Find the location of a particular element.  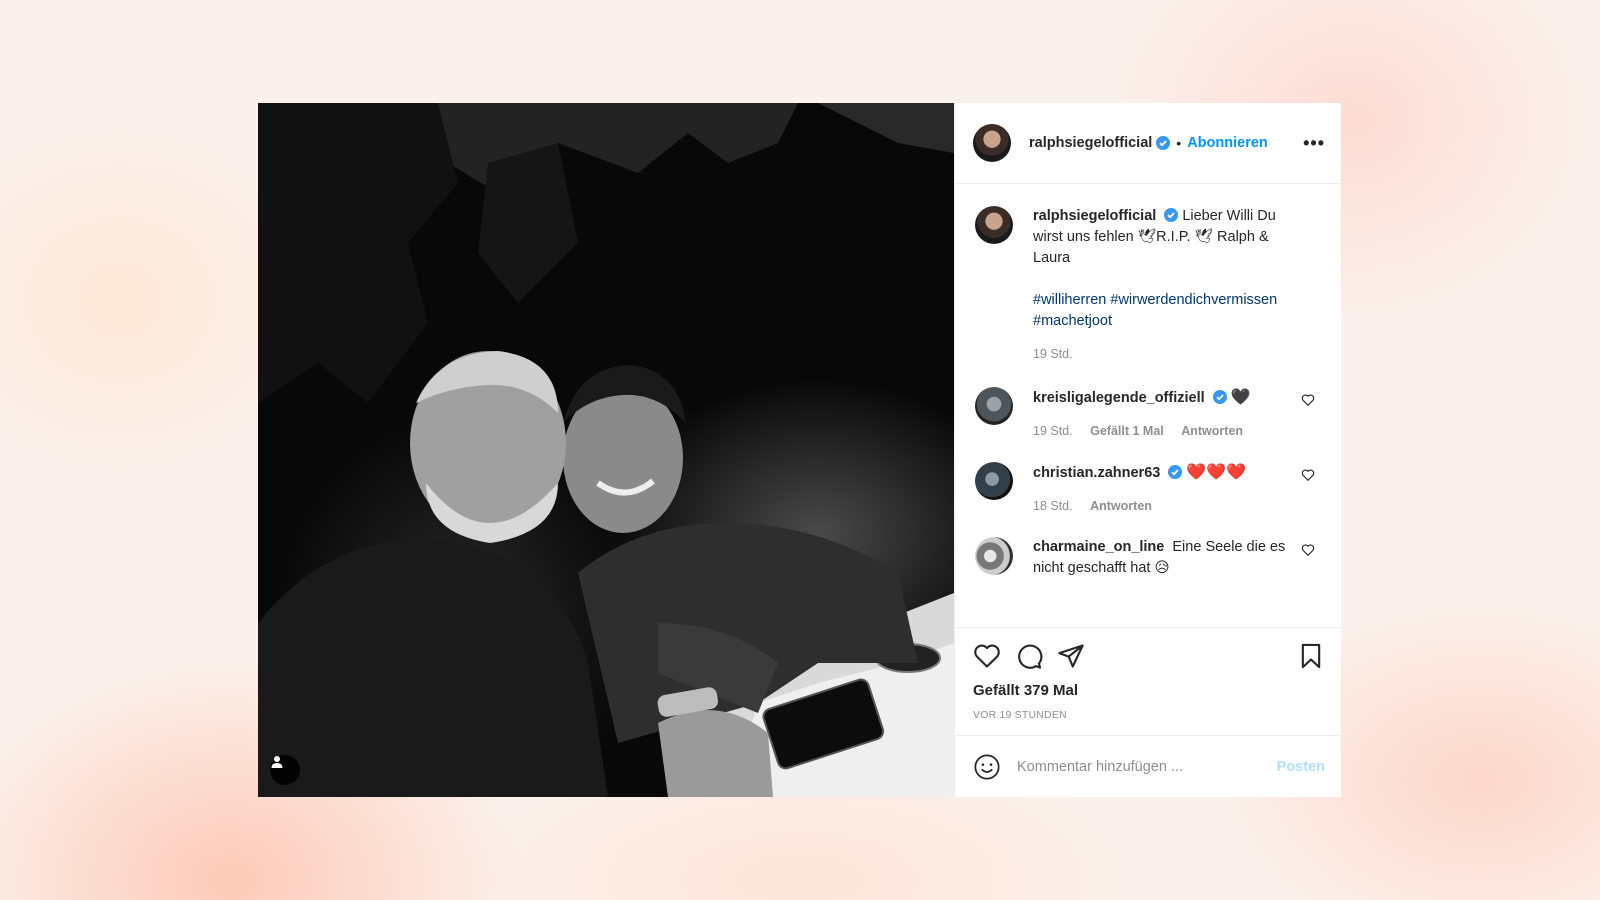

bookmark-icon is located at coordinates (1311, 656).